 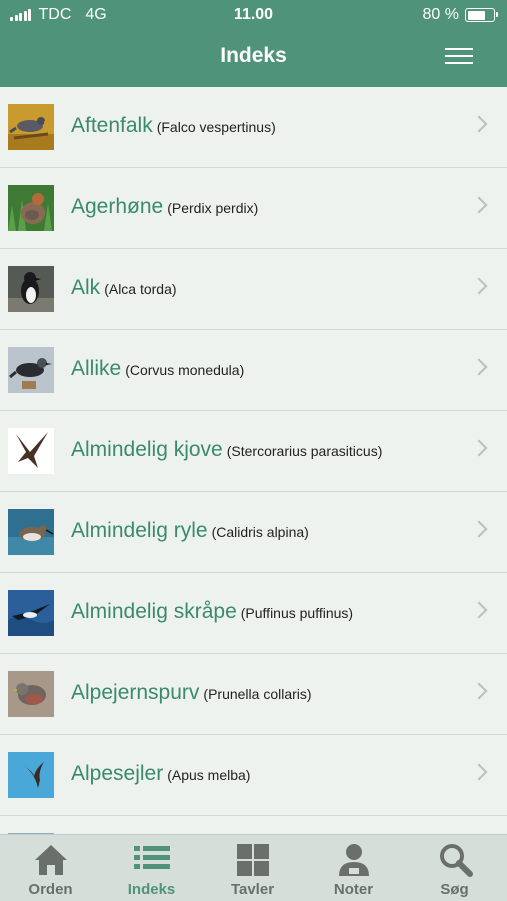 What do you see at coordinates (96, 368) in the screenshot?
I see `bird-name: Allike` at bounding box center [96, 368].